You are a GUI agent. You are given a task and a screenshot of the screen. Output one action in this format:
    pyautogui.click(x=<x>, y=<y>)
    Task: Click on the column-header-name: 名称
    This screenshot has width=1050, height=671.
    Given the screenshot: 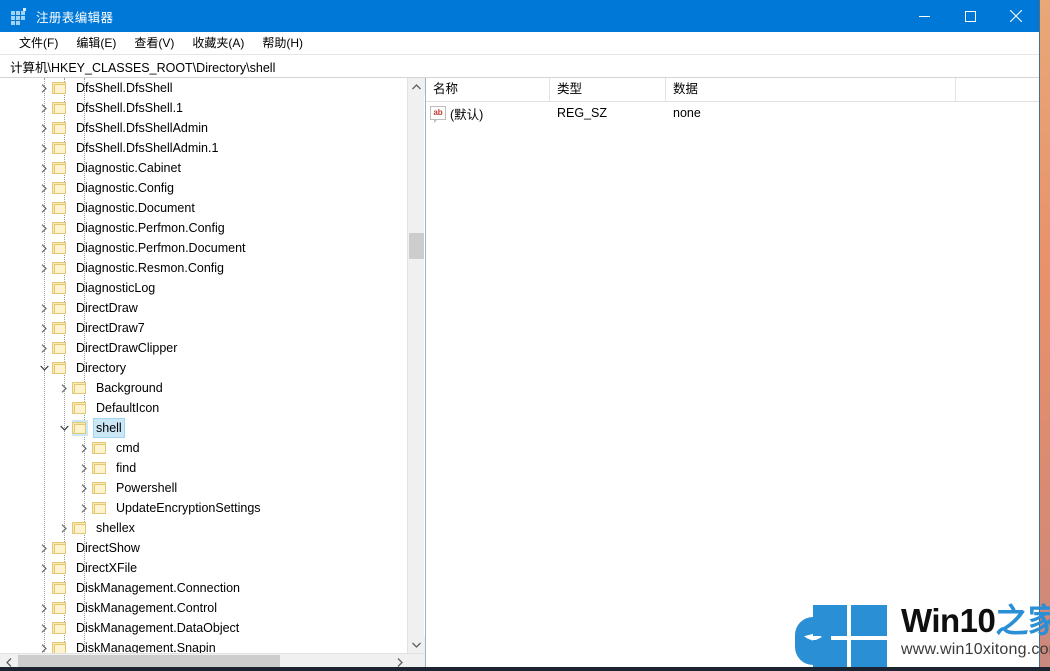 What is the action you would take?
    pyautogui.click(x=488, y=89)
    